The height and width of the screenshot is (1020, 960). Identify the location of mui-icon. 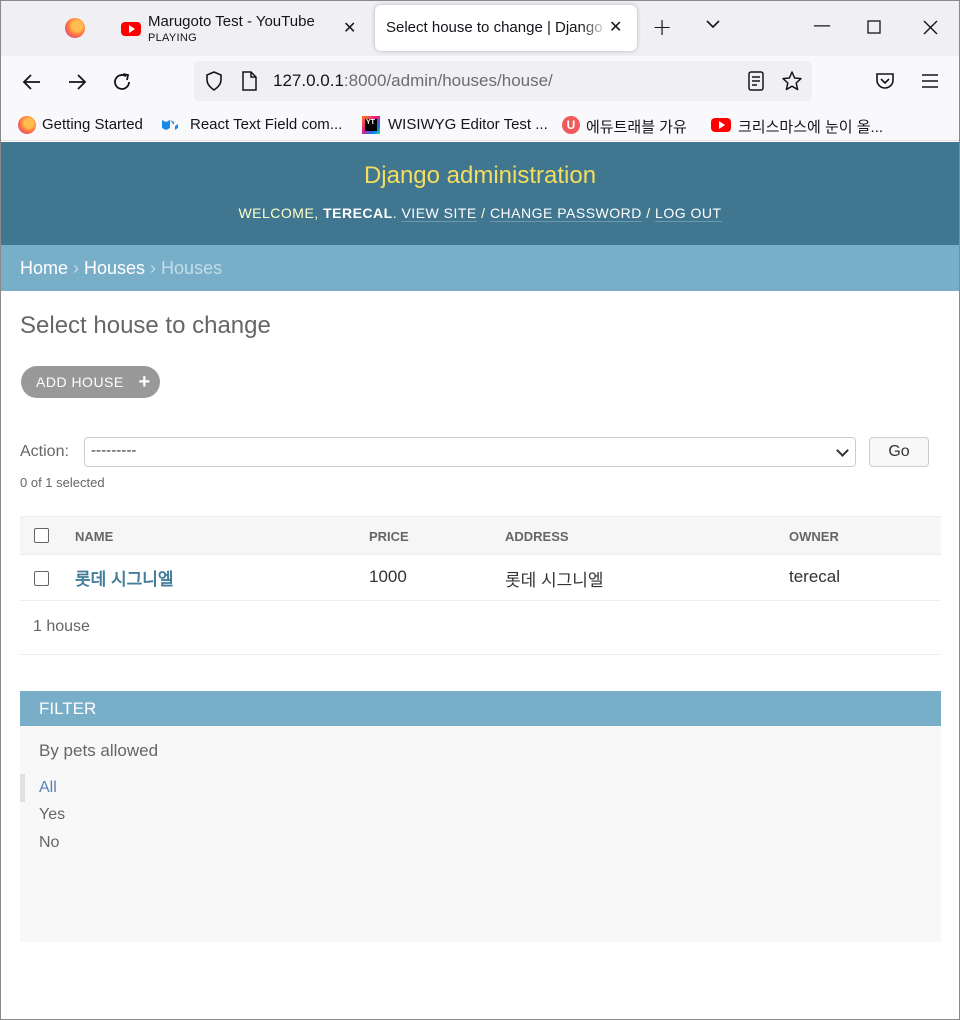
(170, 125).